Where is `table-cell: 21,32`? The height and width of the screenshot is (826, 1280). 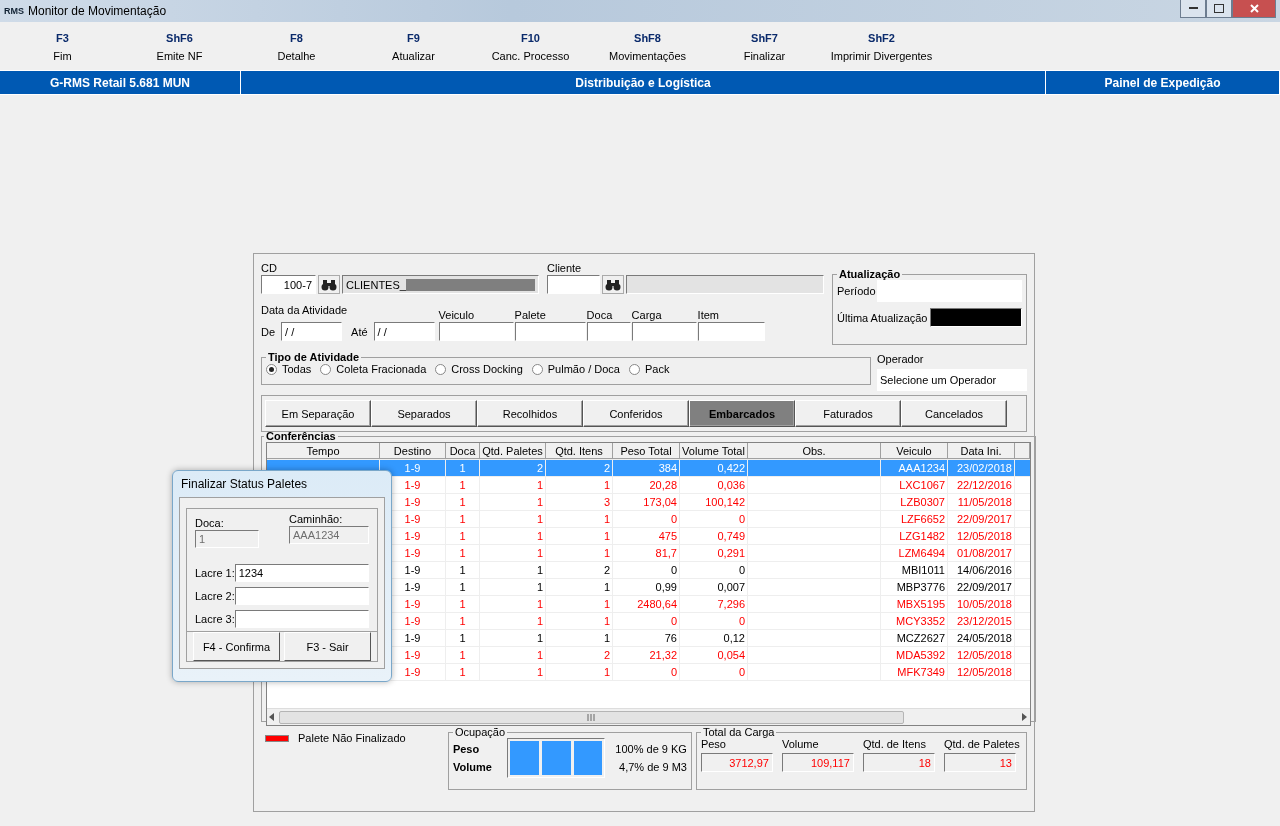 table-cell: 21,32 is located at coordinates (646, 655).